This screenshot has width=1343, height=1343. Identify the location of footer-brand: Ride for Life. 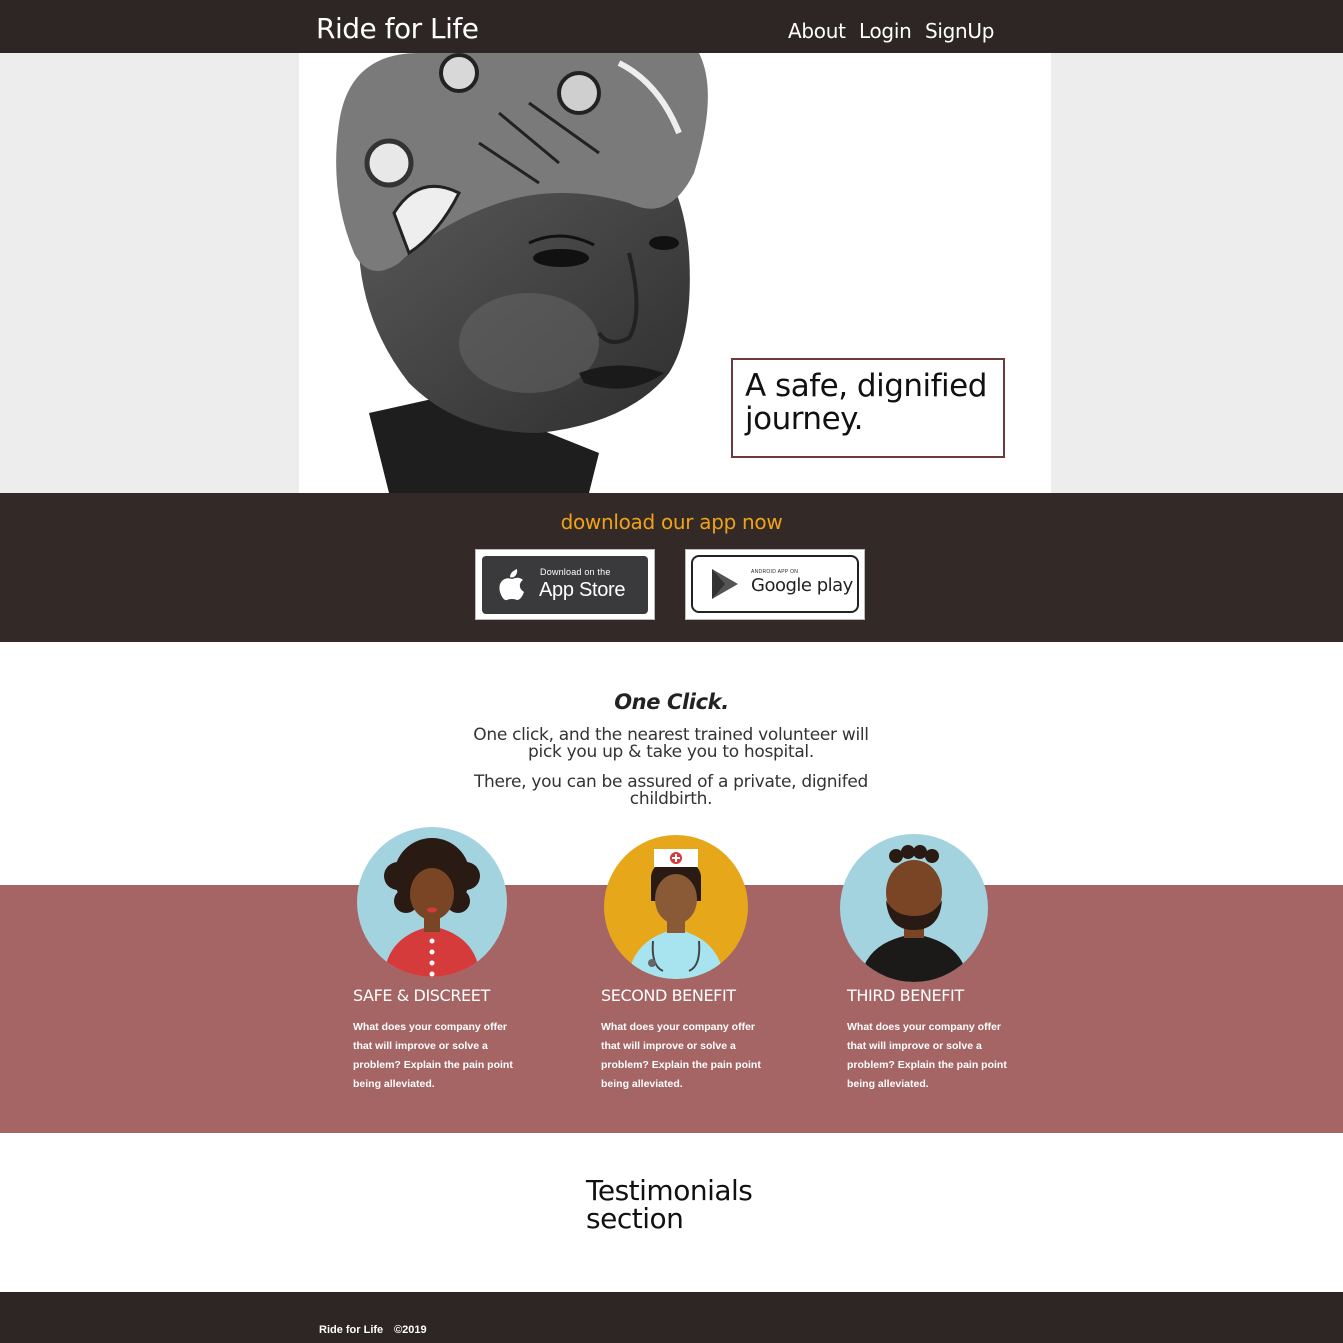
(351, 1330).